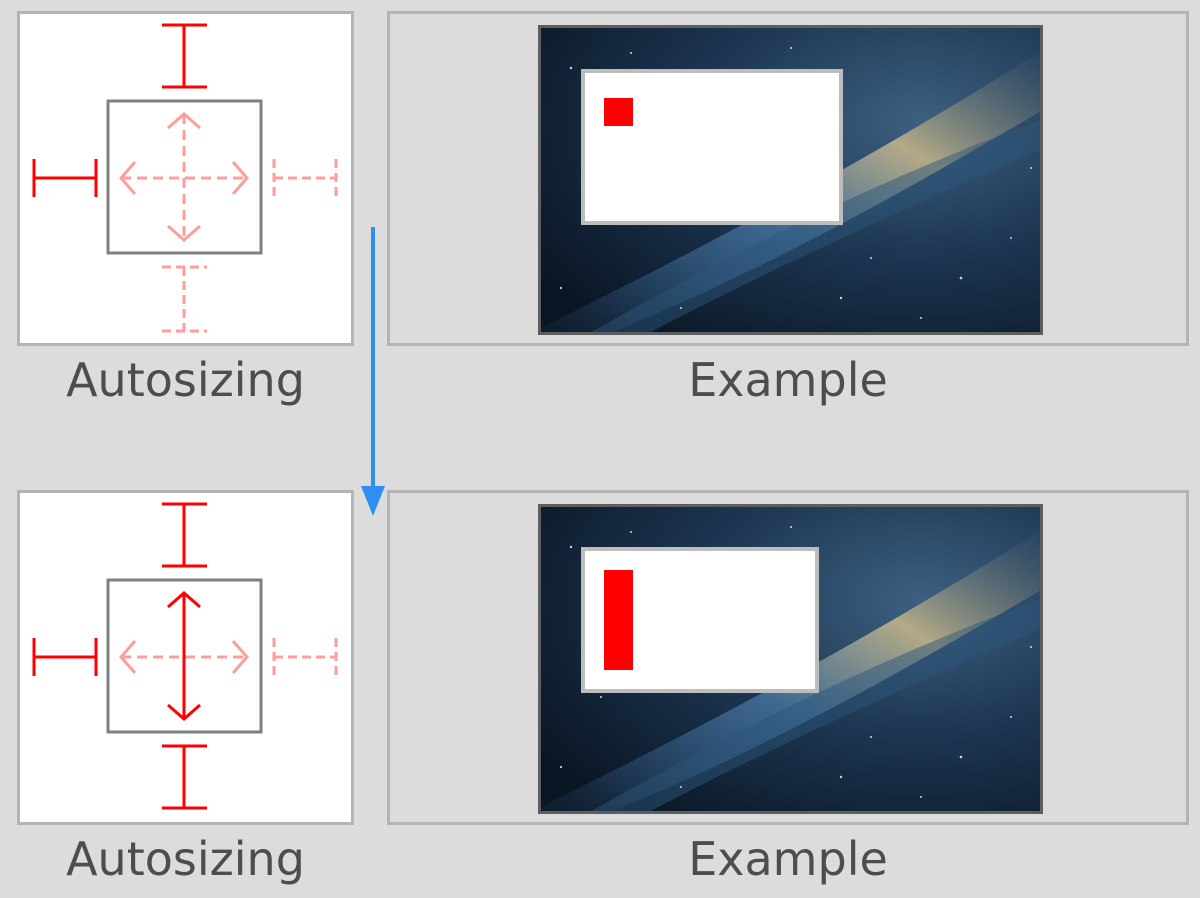  Describe the element at coordinates (185, 380) in the screenshot. I see `autosizing-caption-top: Autosizing` at that location.